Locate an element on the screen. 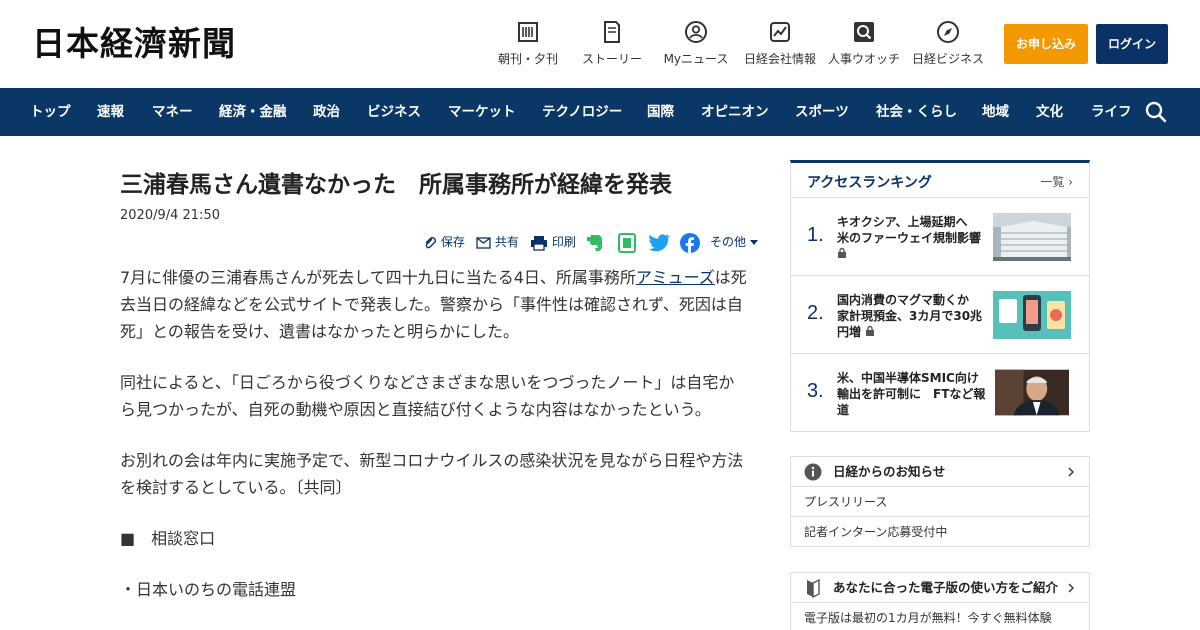  ranking-item: 1. キオクシア、上場延期へ 米のファーウェイ規制影響 is located at coordinates (940, 236).